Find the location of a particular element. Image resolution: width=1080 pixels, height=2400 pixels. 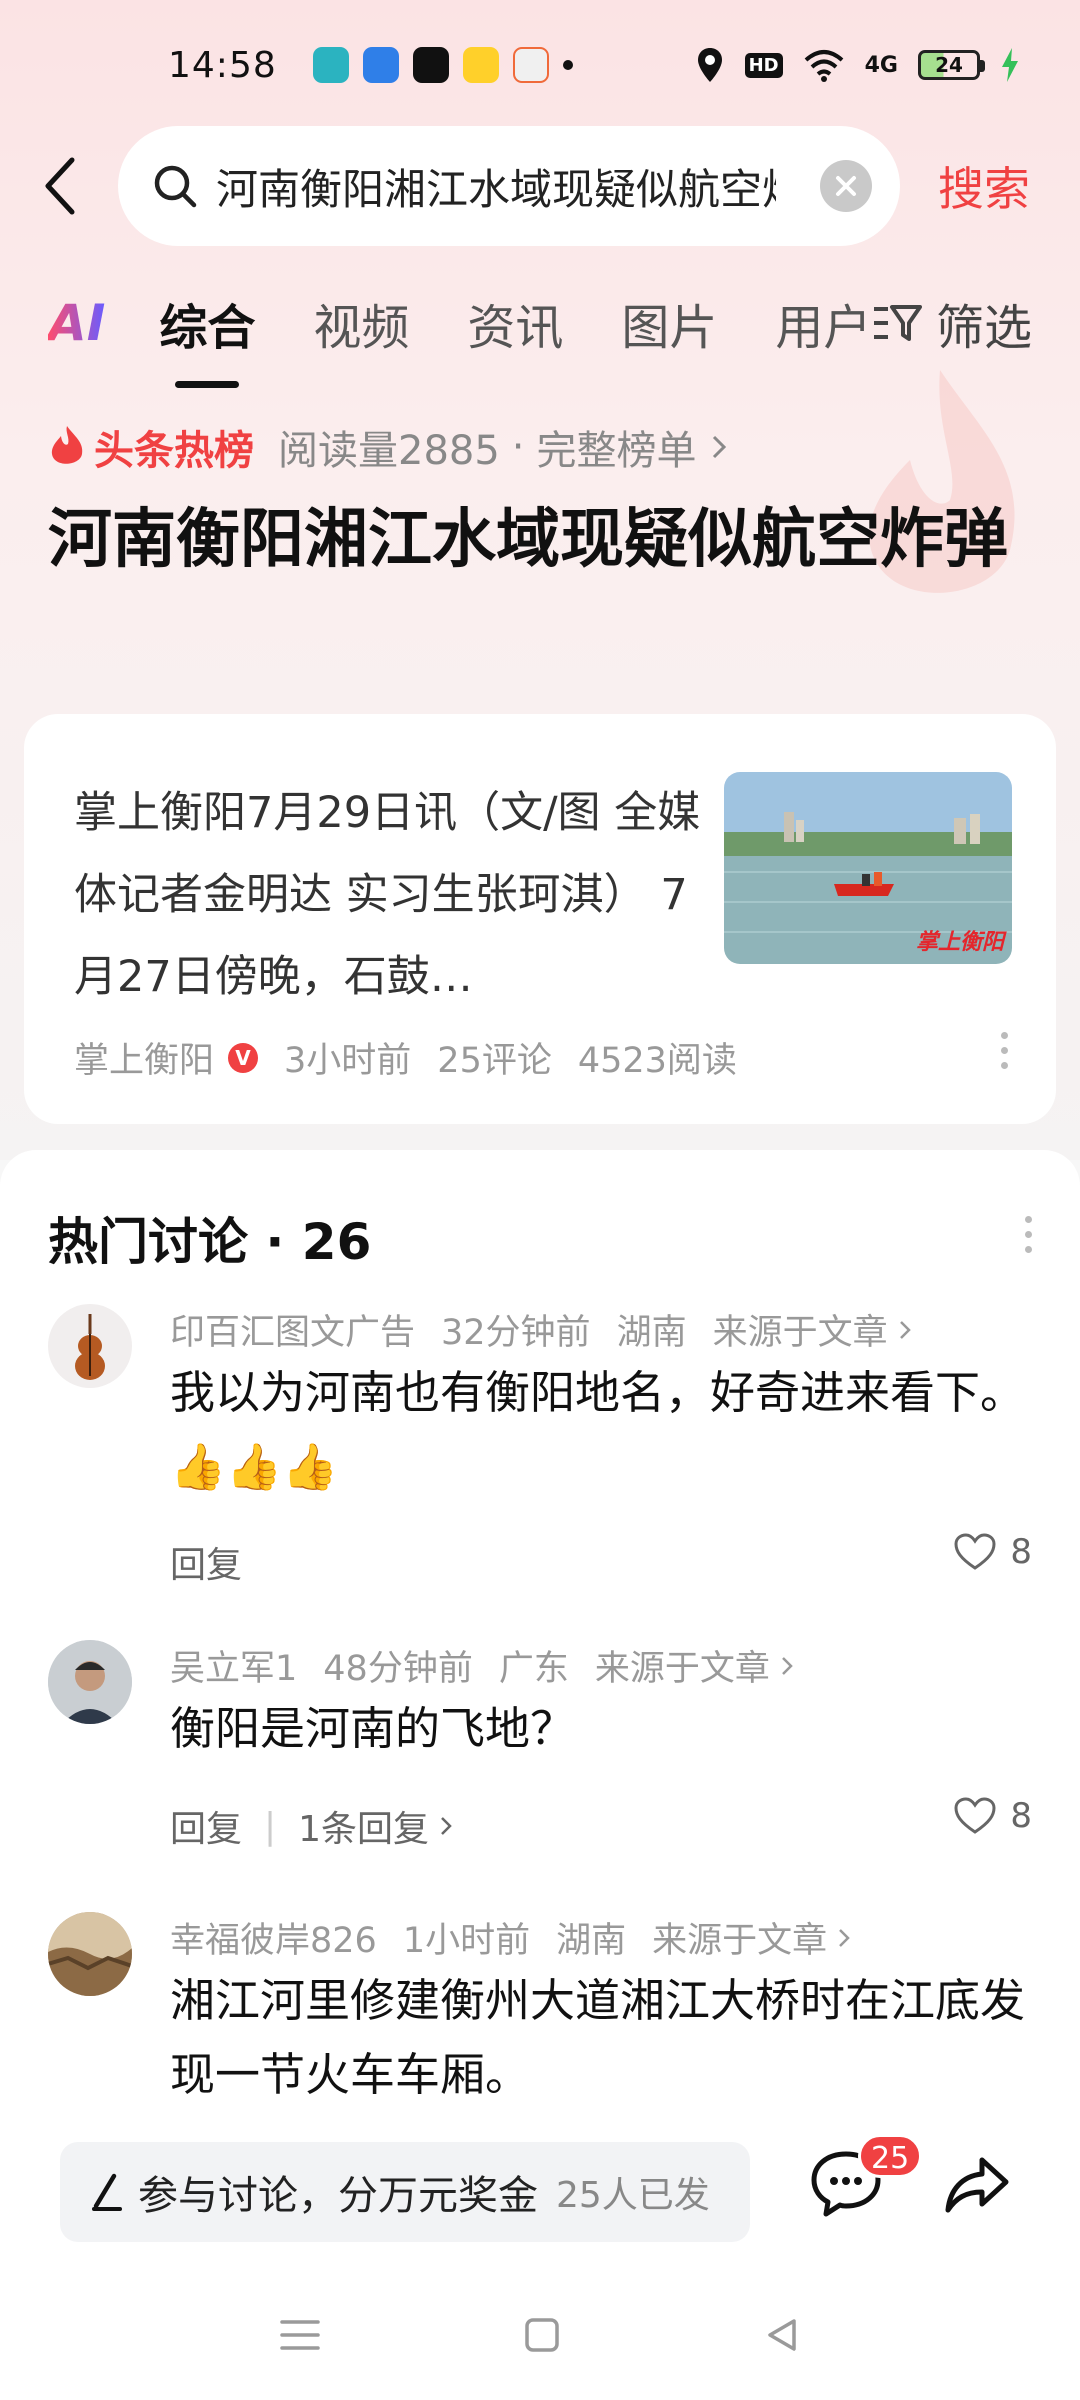

discussion-more-icon is located at coordinates (1028, 1234).